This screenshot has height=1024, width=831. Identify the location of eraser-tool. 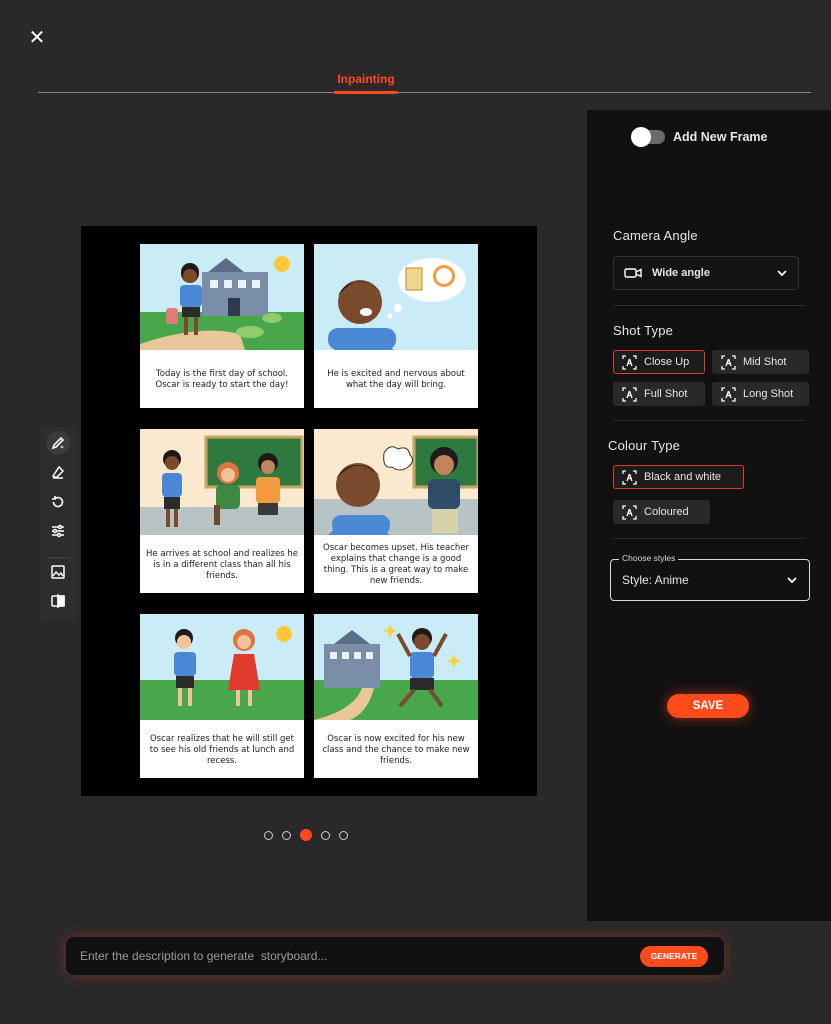
(58, 472).